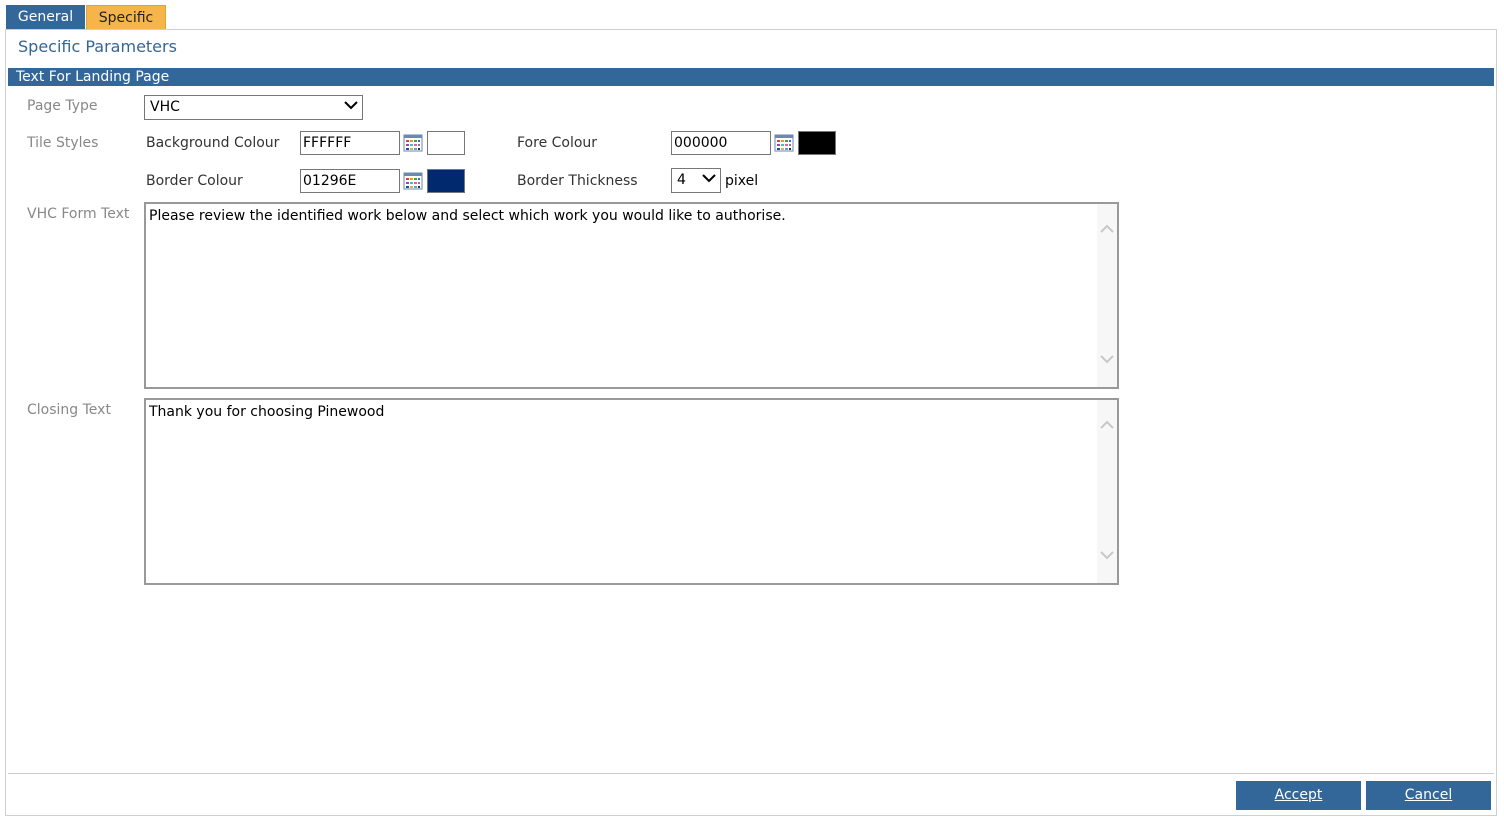  What do you see at coordinates (45, 17) in the screenshot?
I see `tab-general: General` at bounding box center [45, 17].